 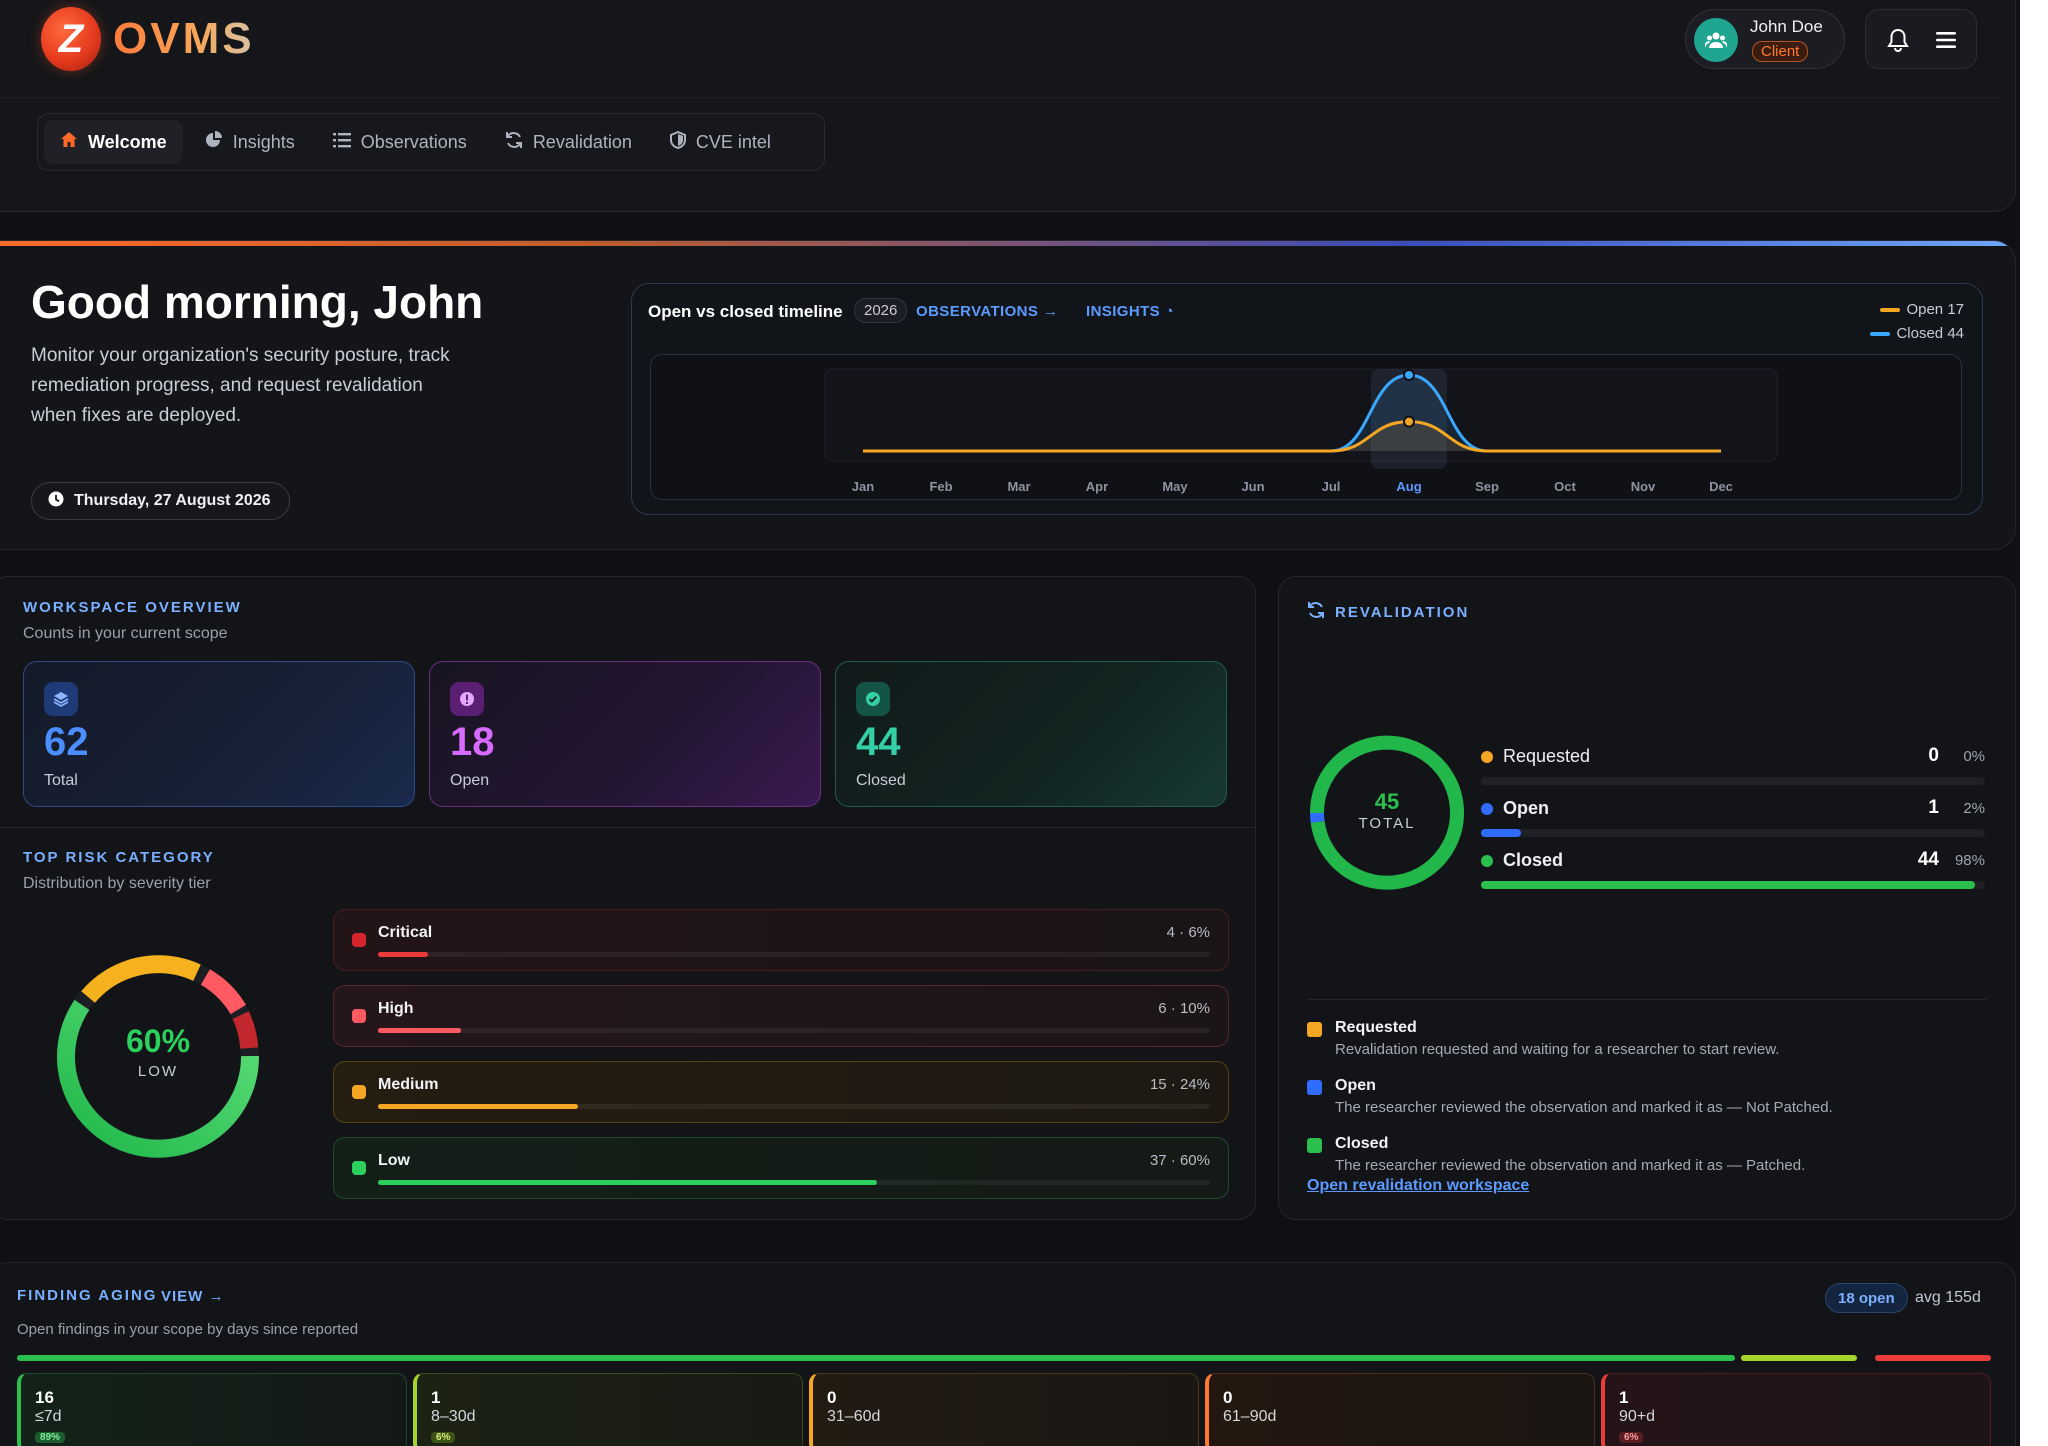 I want to click on tab-observations: Observations, so click(x=400, y=142).